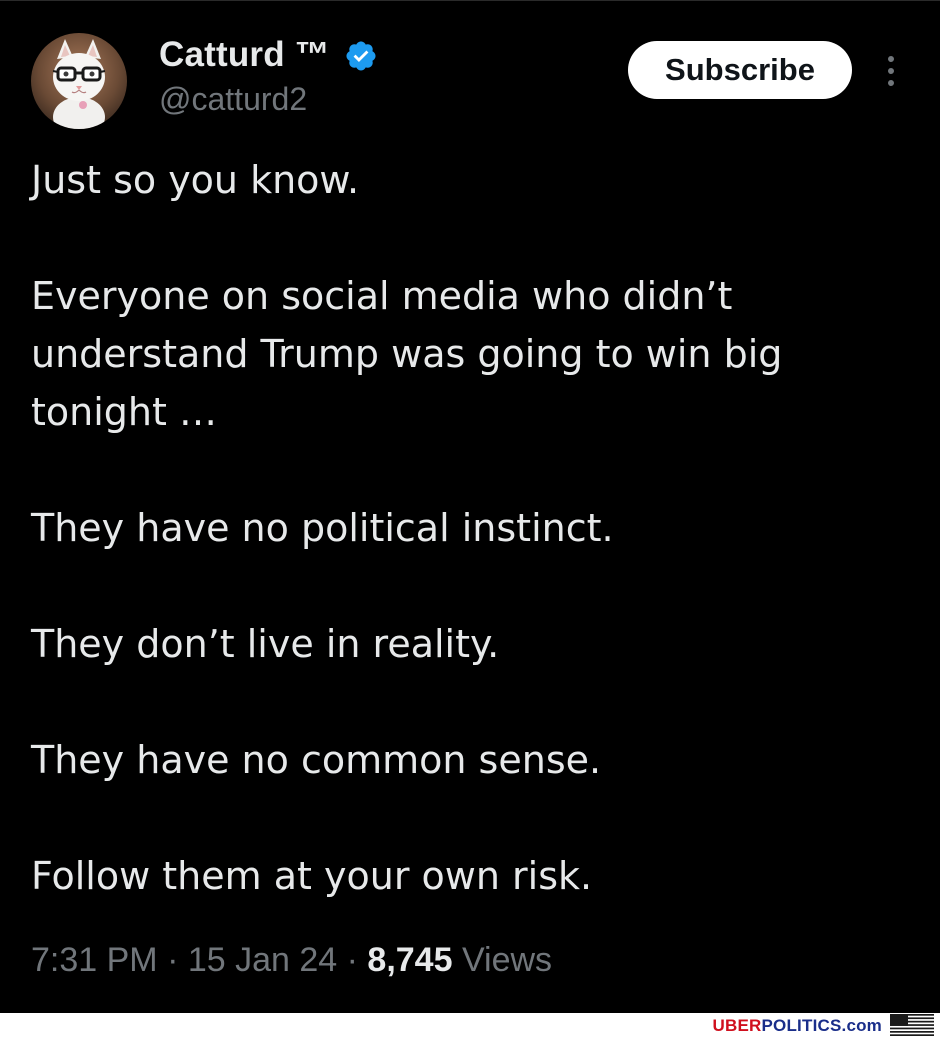 The height and width of the screenshot is (1038, 940). What do you see at coordinates (262, 960) in the screenshot?
I see `tweet-date: 15 Jan 24` at bounding box center [262, 960].